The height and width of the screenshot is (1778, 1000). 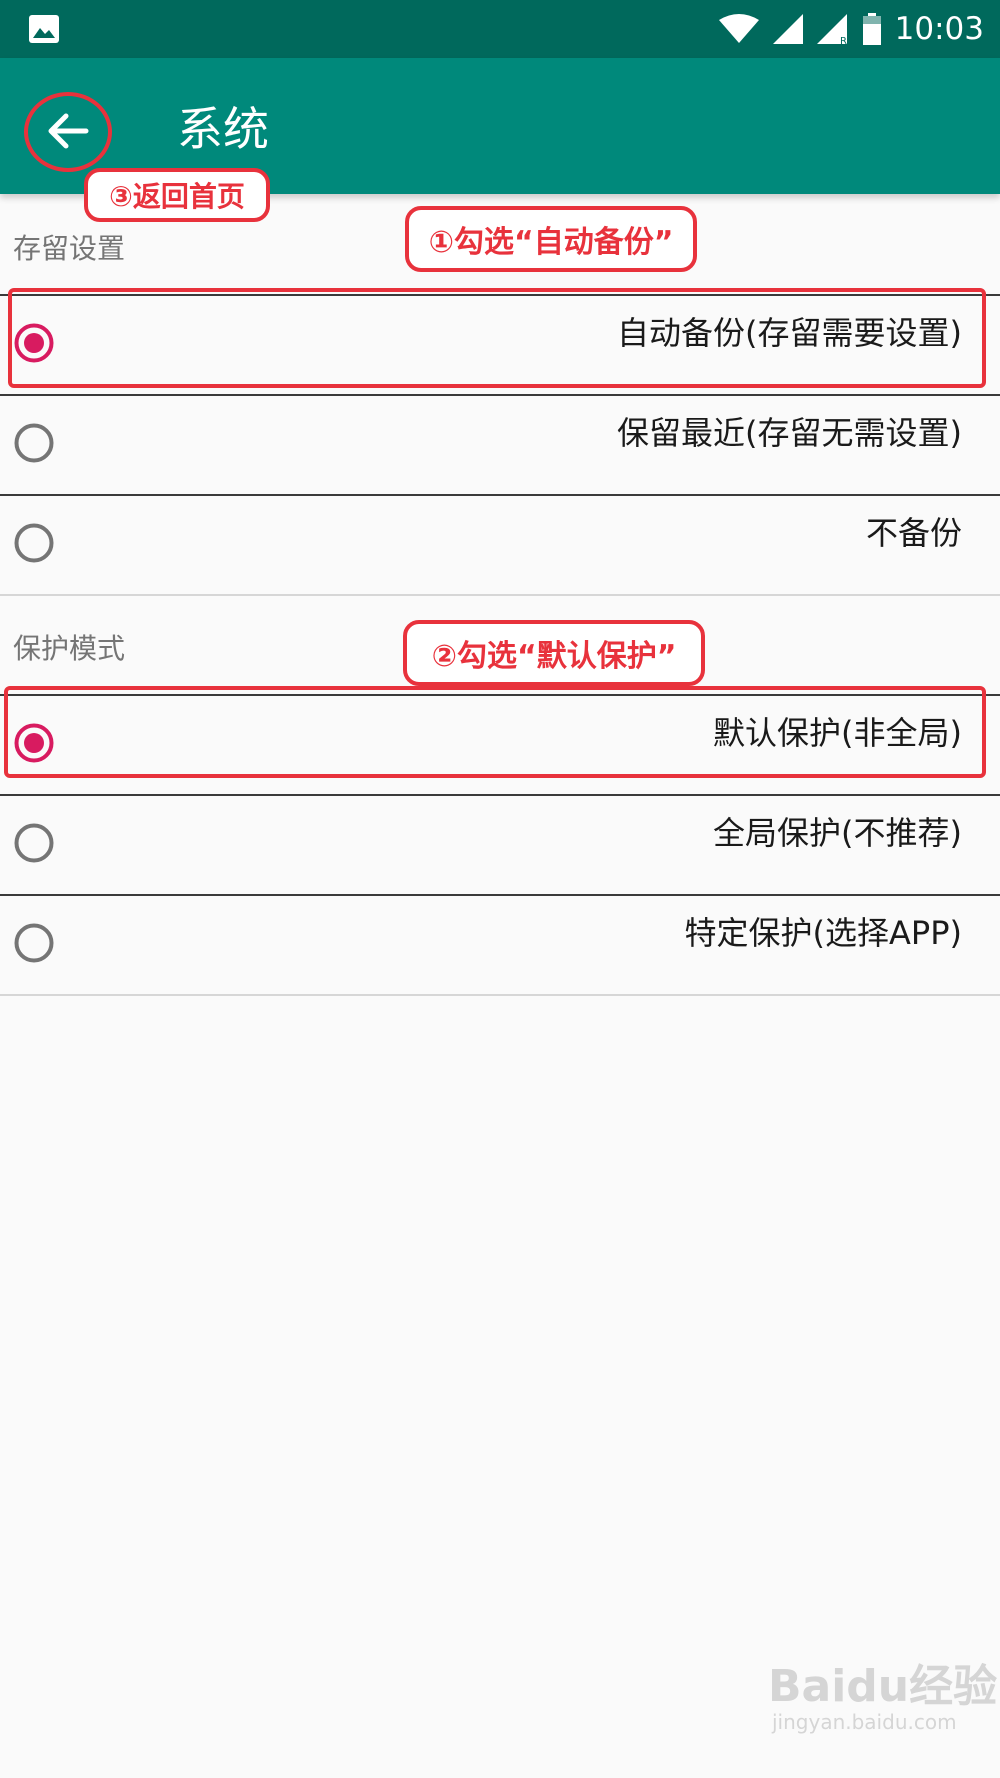 What do you see at coordinates (831, 29) in the screenshot?
I see `signal-roaming-icon: R` at bounding box center [831, 29].